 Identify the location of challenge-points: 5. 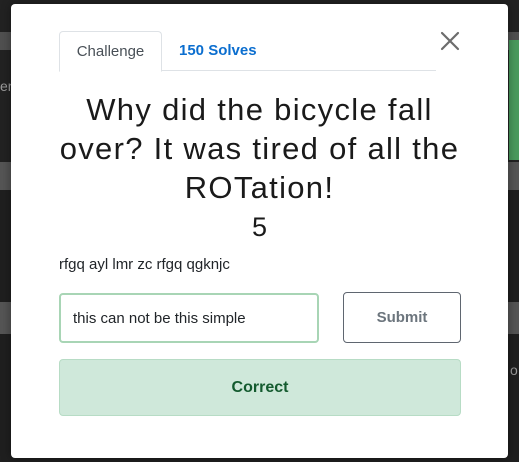
(259, 227).